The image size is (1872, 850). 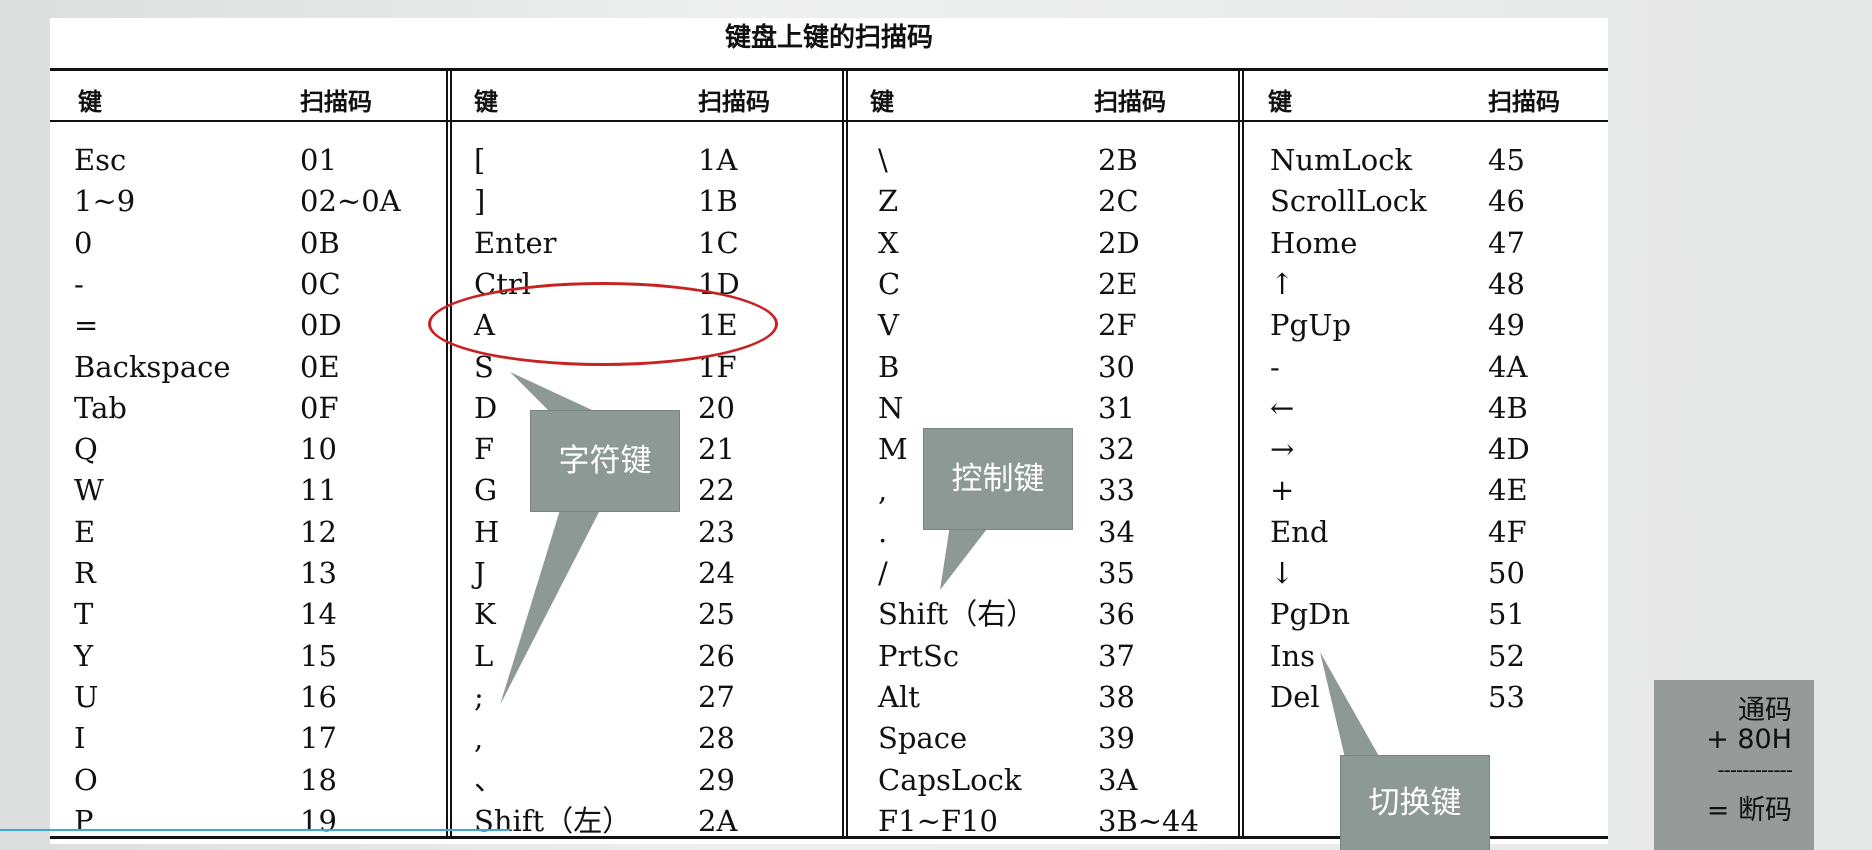 I want to click on scan-code-cell: 52, so click(x=1506, y=655).